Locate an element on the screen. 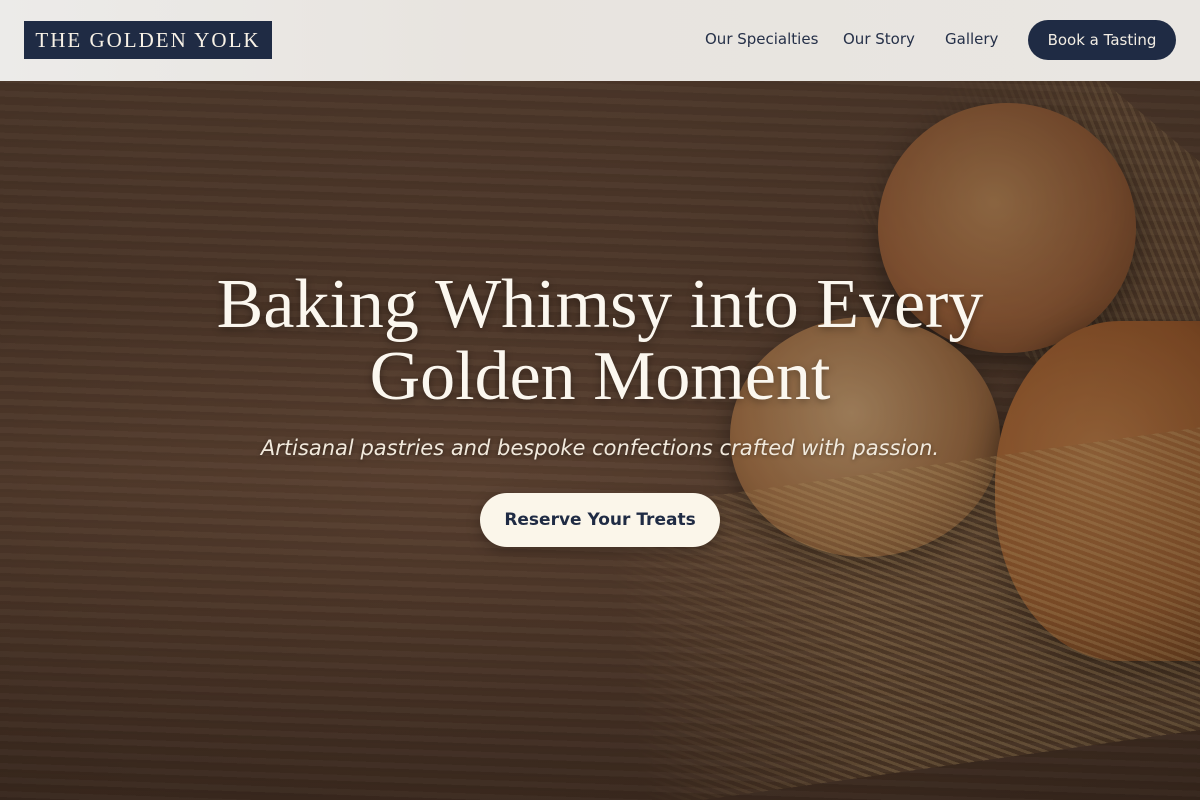  nav-link-our-story: Our Story is located at coordinates (879, 39).